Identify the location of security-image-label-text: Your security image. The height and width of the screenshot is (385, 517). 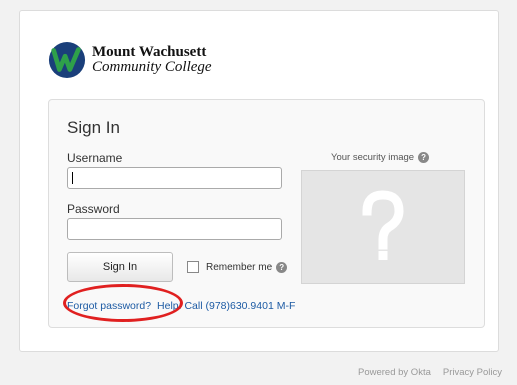
(373, 157).